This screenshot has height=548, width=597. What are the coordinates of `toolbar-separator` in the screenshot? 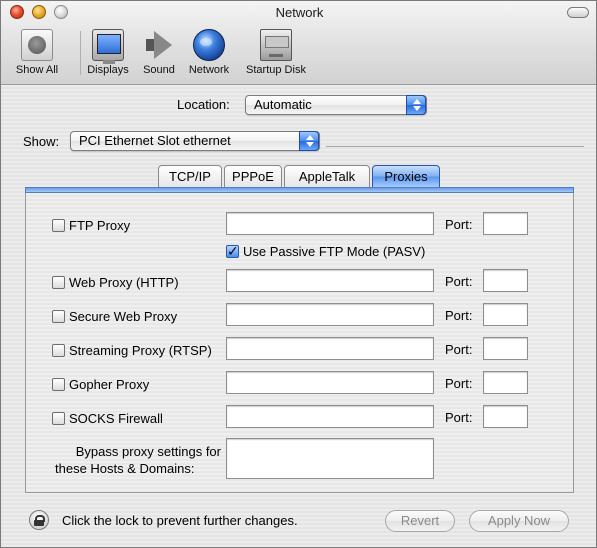 It's located at (80, 53).